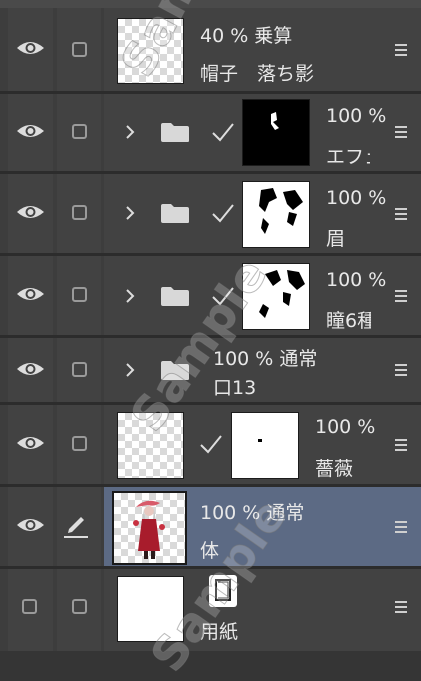  Describe the element at coordinates (348, 321) in the screenshot. I see `layer-name: 瞳6種` at that location.